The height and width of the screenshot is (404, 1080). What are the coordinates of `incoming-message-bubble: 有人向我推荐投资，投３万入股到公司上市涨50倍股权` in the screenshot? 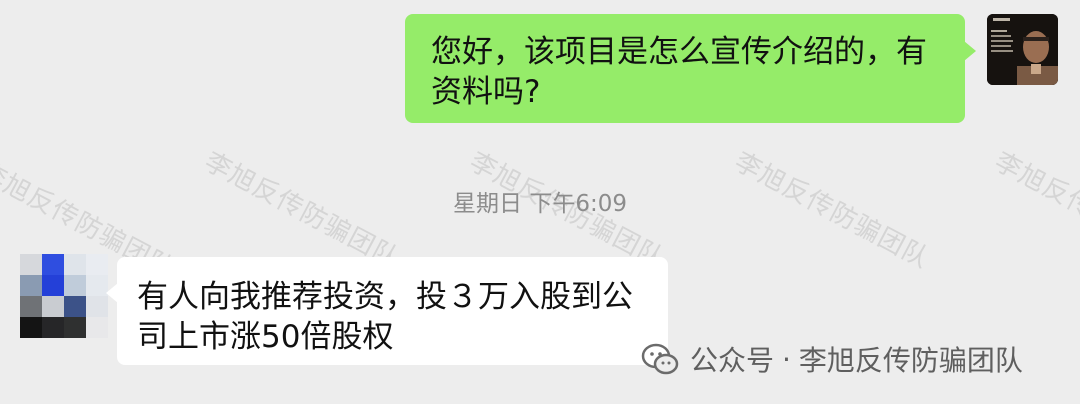 It's located at (387, 311).